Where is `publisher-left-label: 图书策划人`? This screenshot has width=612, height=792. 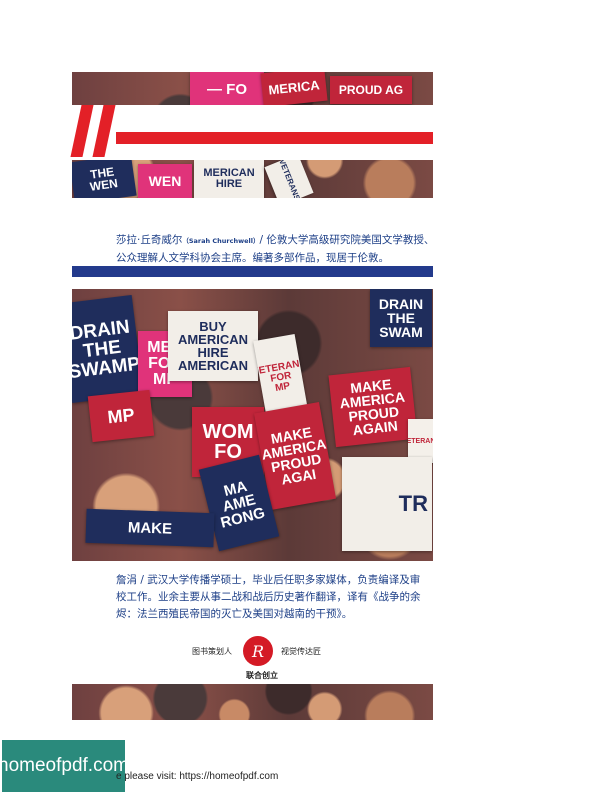 publisher-left-label: 图书策划人 is located at coordinates (212, 651).